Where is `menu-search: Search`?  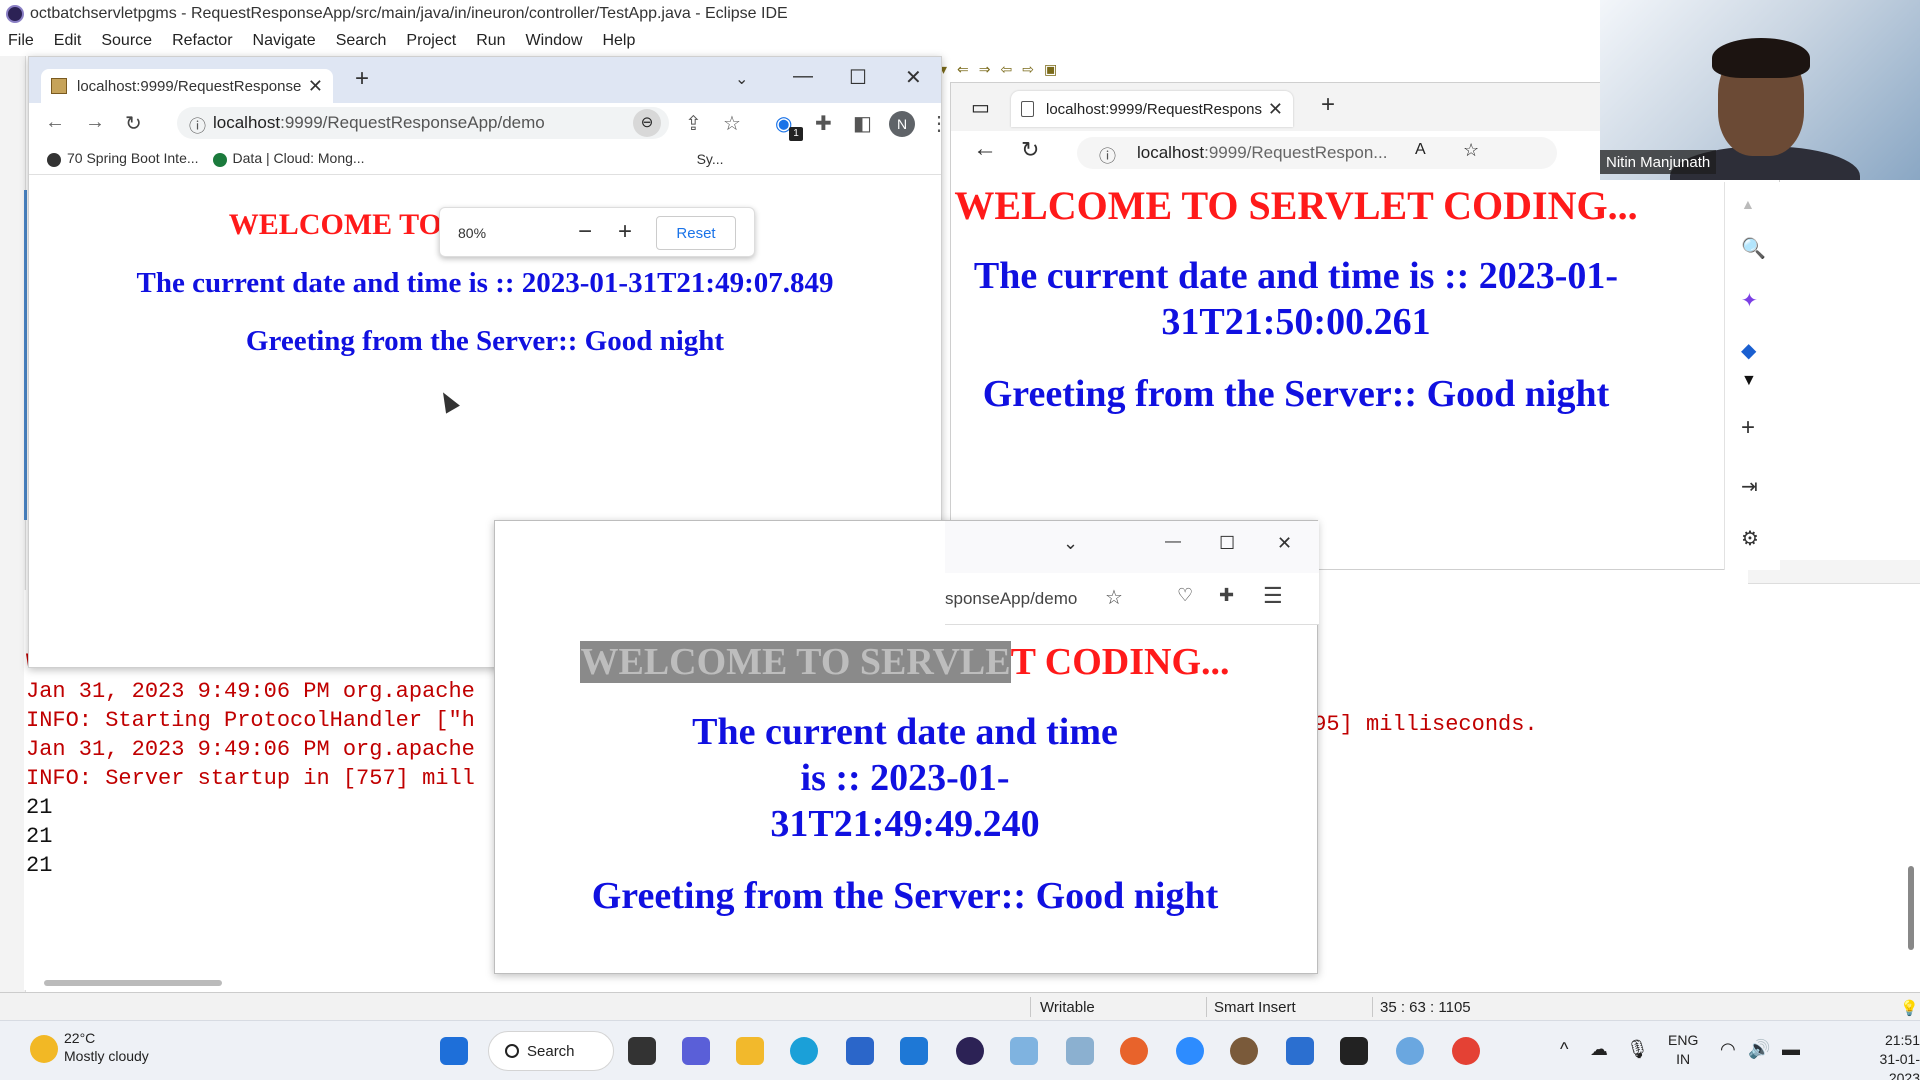
menu-search: Search is located at coordinates (361, 41).